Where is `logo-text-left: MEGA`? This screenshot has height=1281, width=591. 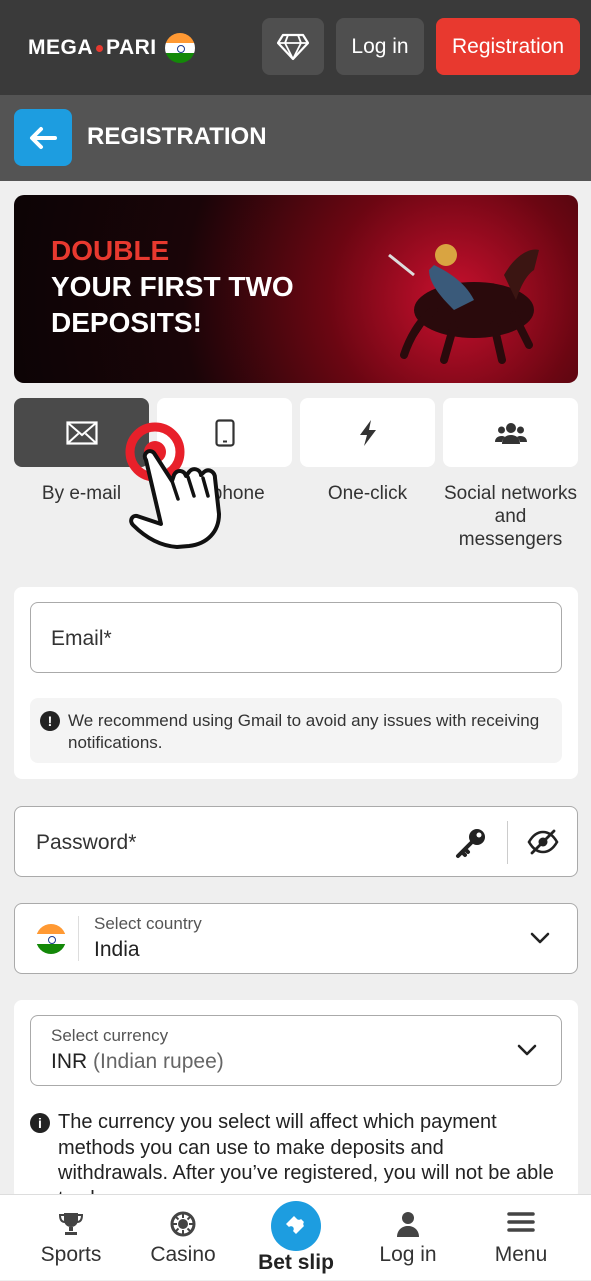
logo-text-left: MEGA is located at coordinates (60, 47).